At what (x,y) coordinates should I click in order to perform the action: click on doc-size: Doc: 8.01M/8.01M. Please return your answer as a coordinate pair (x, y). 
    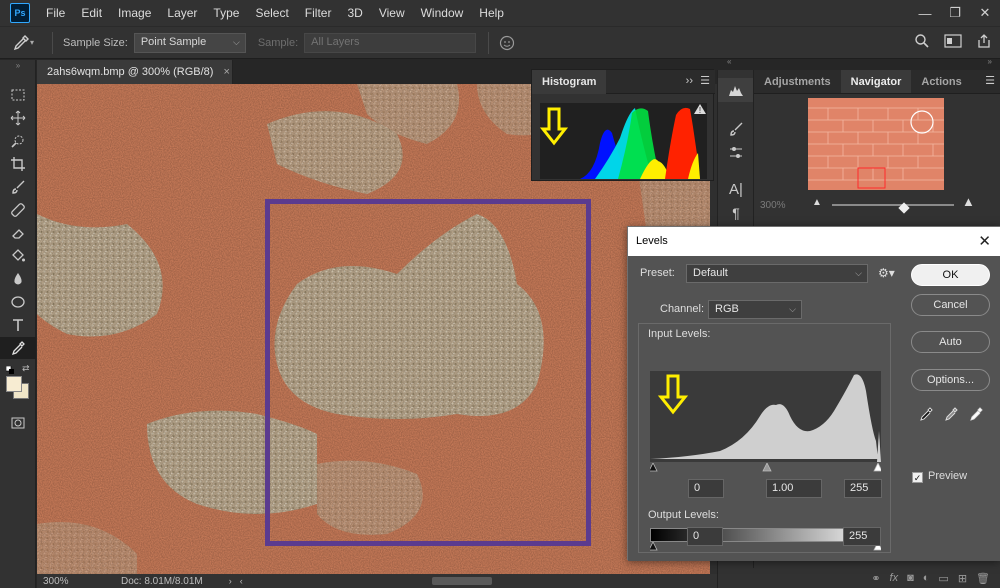
    Looking at the image, I should click on (162, 581).